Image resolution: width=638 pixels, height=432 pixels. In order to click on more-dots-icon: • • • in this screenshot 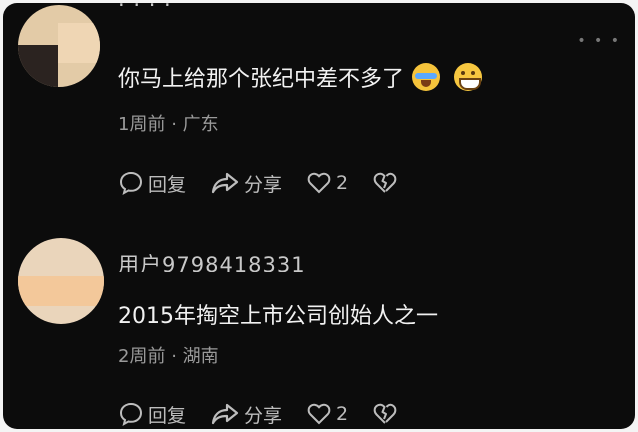, I will do `click(599, 41)`.